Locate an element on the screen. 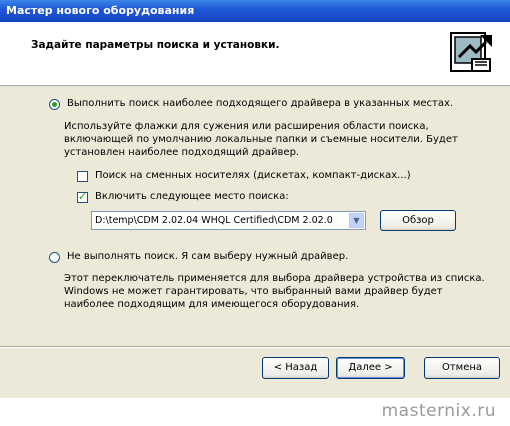 This screenshot has width=510, height=426. include-location-checkbox is located at coordinates (82, 196).